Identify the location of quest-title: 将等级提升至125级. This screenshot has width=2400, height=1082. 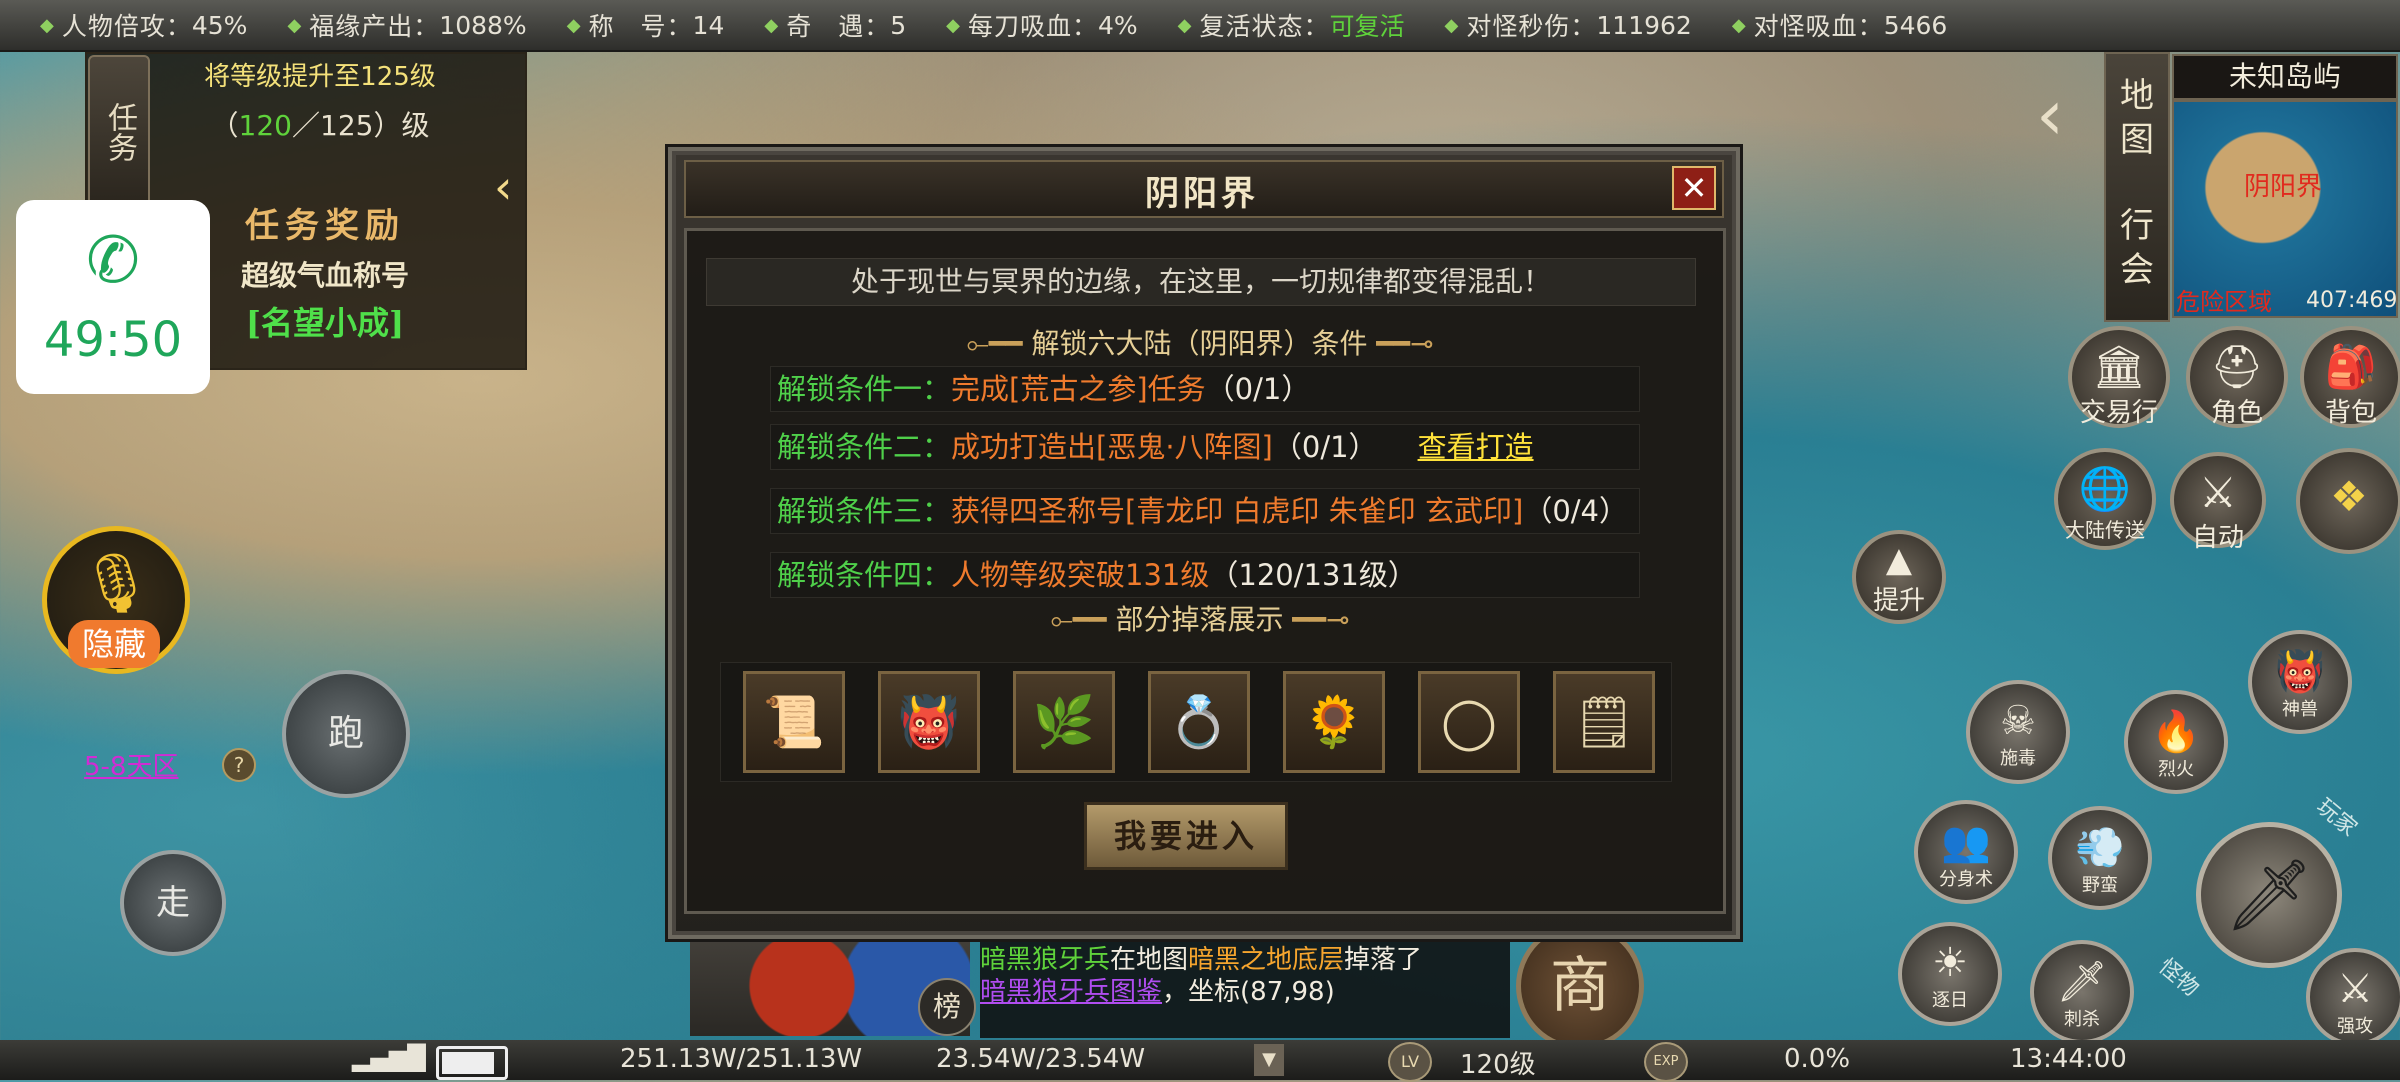
(320, 74).